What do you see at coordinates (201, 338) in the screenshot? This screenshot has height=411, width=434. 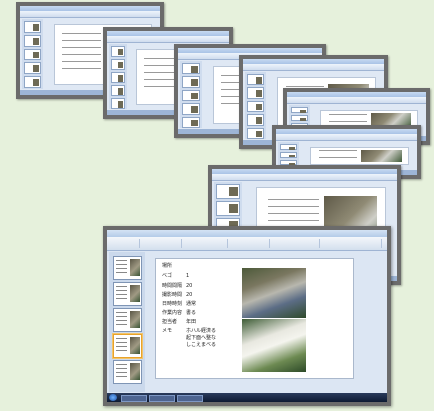 I see `slide-row: 起下面へ整な` at bounding box center [201, 338].